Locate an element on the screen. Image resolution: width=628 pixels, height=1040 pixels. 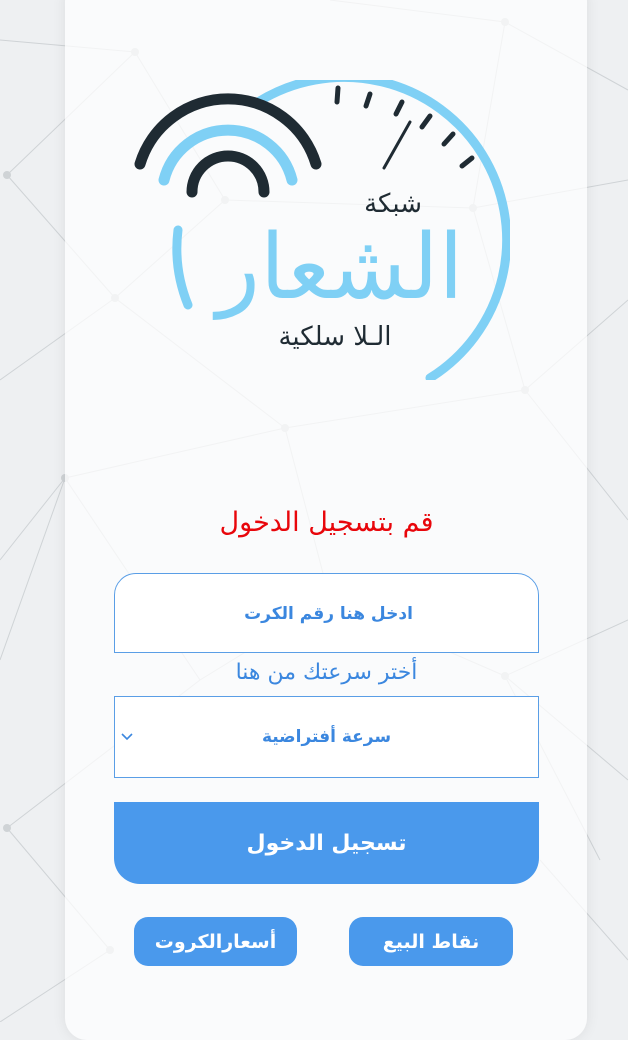
chevron-down-icon is located at coordinates (127, 737).